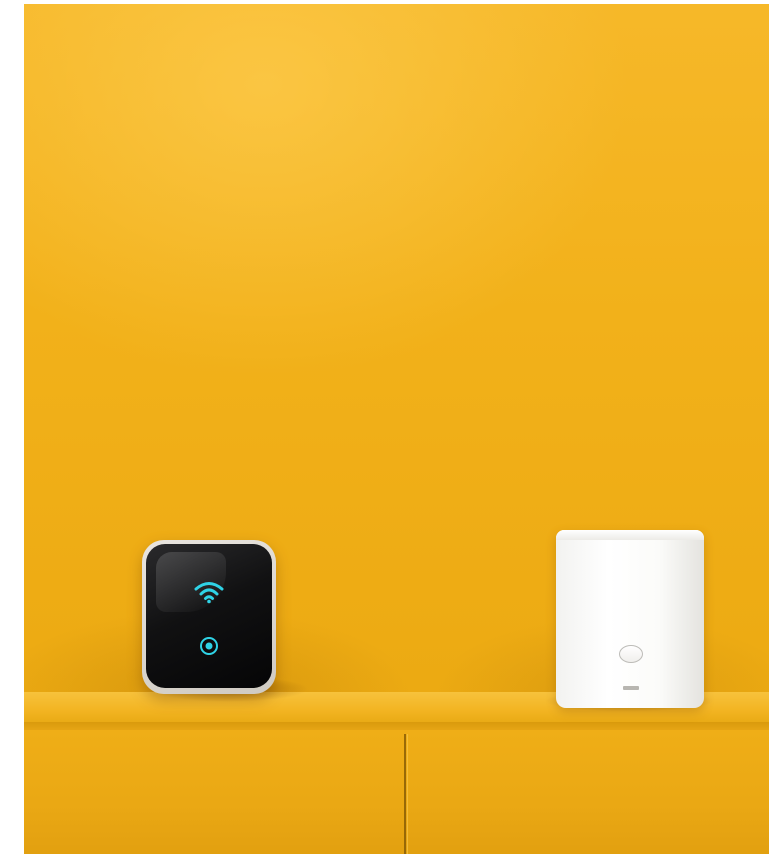 The height and width of the screenshot is (858, 773). I want to click on shelf-cabinet-front, so click(396, 792).